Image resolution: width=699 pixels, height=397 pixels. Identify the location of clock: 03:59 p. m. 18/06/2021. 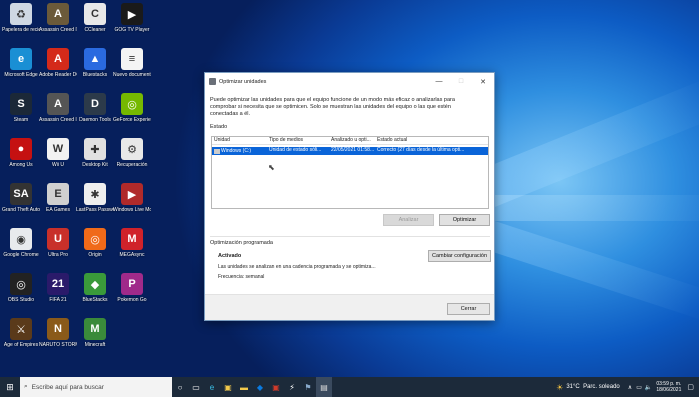
(668, 387).